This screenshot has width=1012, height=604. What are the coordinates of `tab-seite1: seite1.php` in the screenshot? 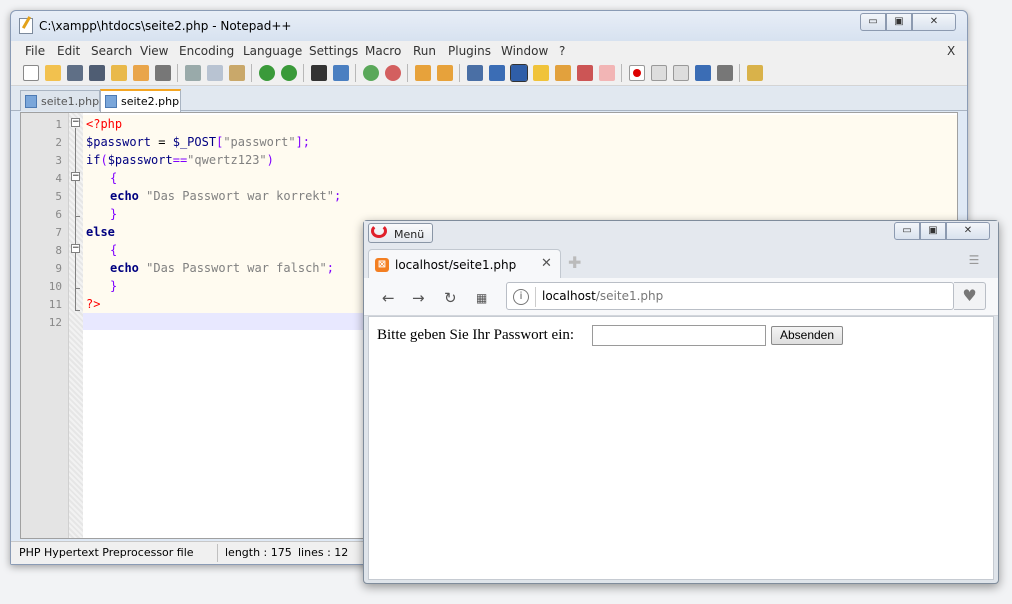 It's located at (60, 100).